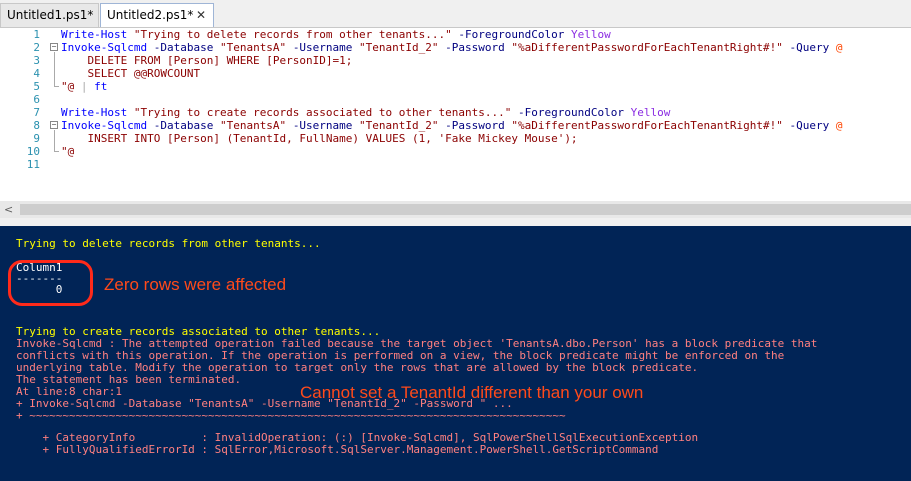 The image size is (911, 481). I want to click on line-number: 6, so click(36, 99).